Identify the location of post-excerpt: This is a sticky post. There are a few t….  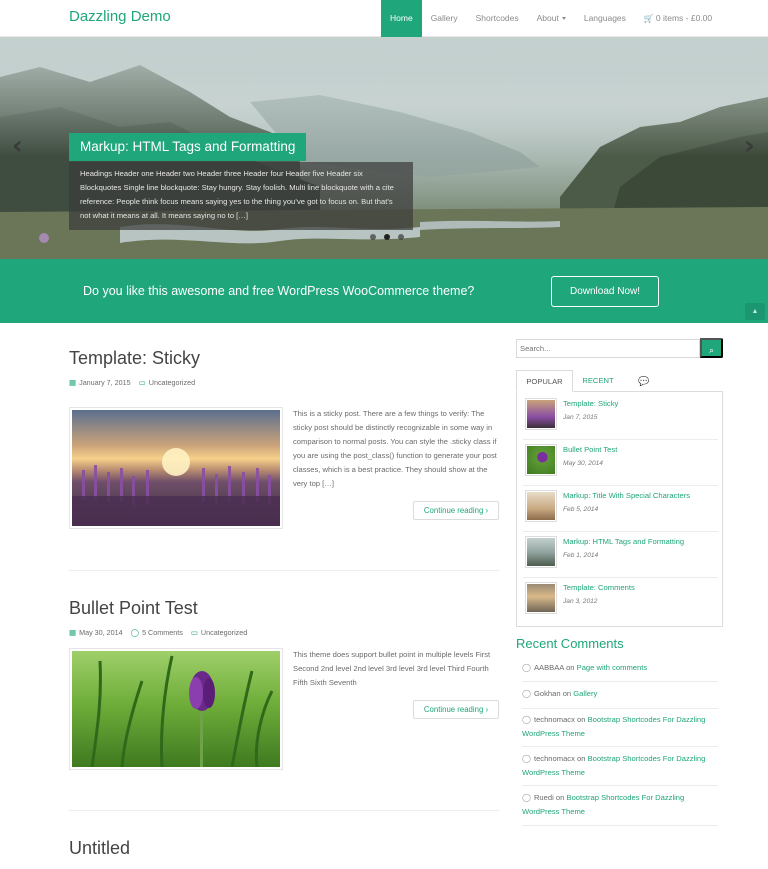
(395, 448).